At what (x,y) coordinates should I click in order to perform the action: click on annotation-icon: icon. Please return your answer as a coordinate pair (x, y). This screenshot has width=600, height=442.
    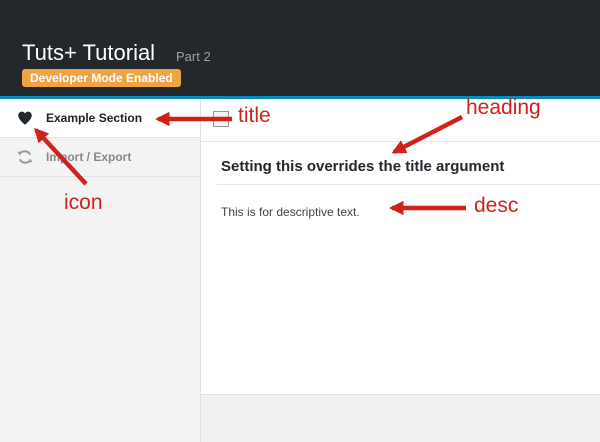
    Looking at the image, I should click on (83, 202).